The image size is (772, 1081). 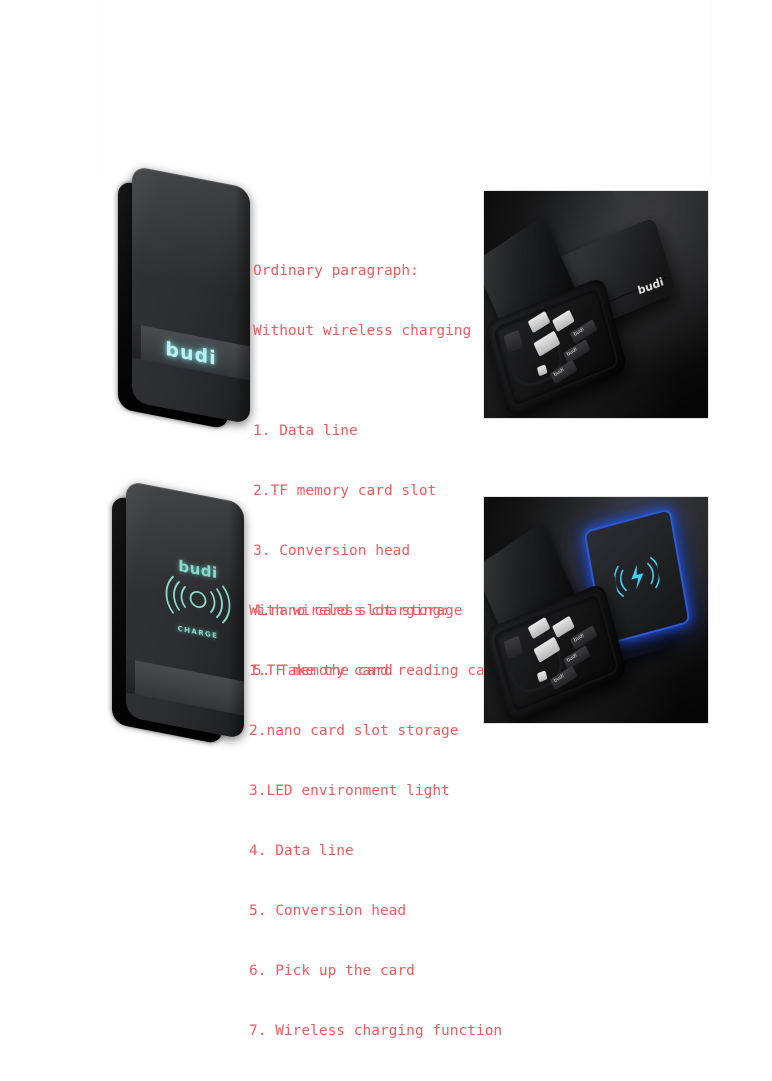 I want to click on product-photo-wireless, so click(x=596, y=610).